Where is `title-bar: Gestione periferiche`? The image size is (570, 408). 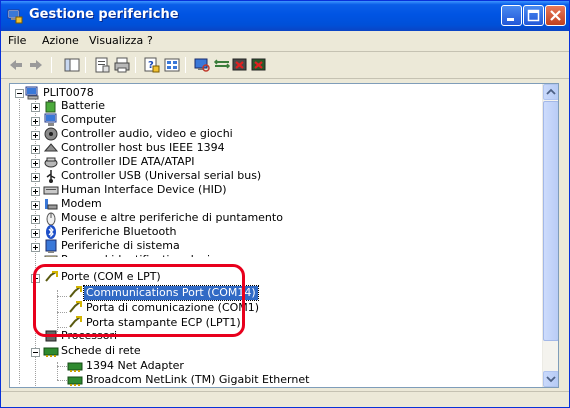
title-bar: Gestione periferiche is located at coordinates (285, 16).